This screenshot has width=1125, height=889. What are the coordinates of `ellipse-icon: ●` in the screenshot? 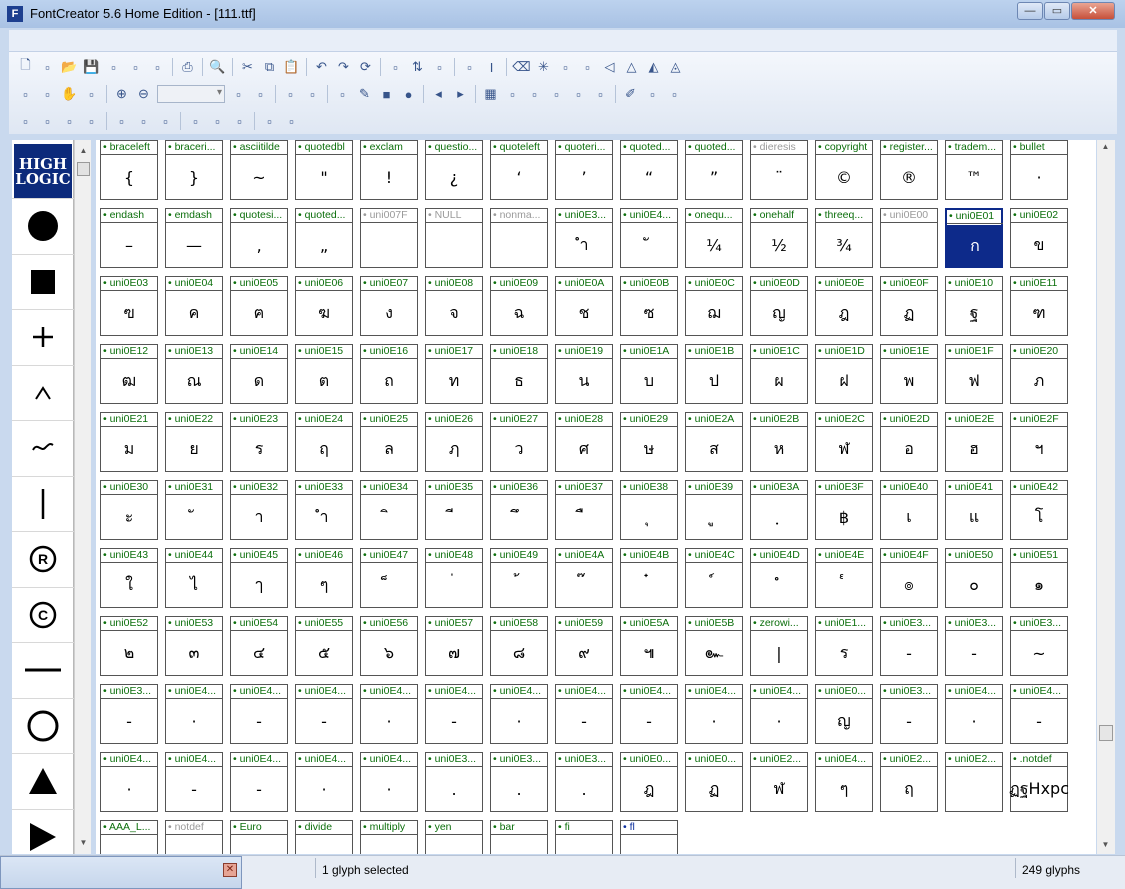 It's located at (408, 94).